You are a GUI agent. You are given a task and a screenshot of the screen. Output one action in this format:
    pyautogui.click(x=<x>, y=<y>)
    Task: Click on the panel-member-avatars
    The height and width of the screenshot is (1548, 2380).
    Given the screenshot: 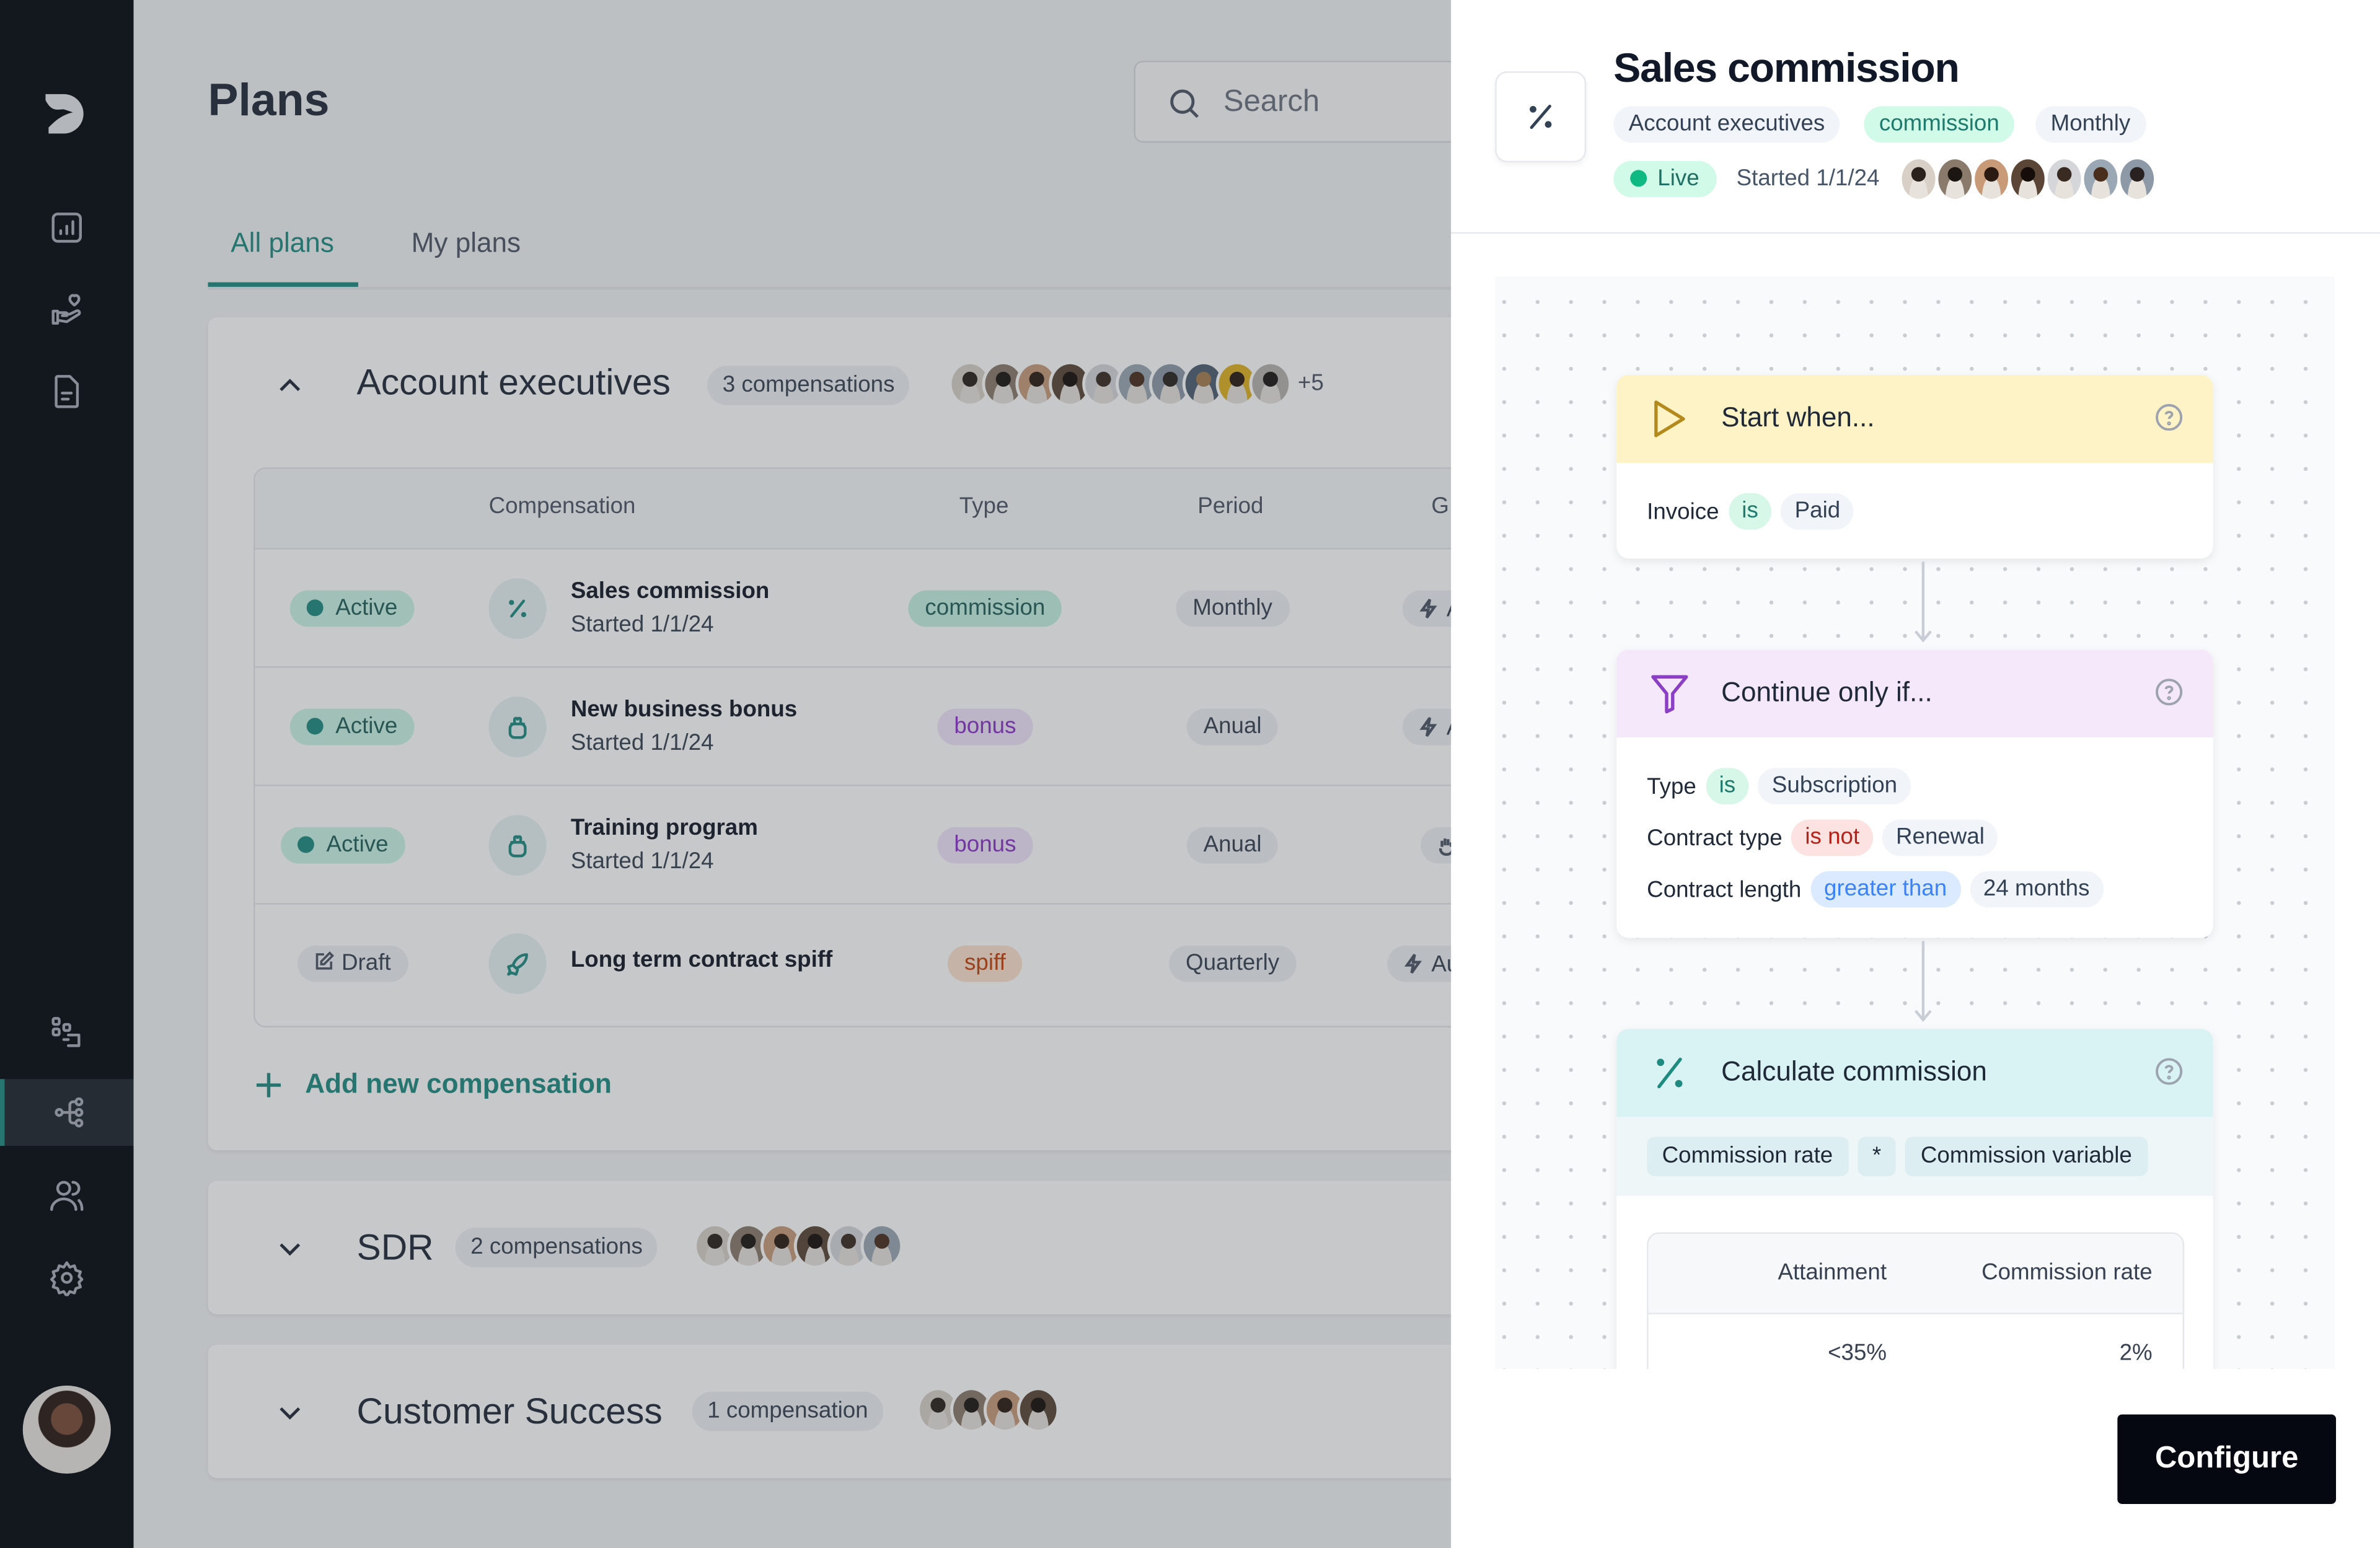 What is the action you would take?
    pyautogui.click(x=2027, y=179)
    